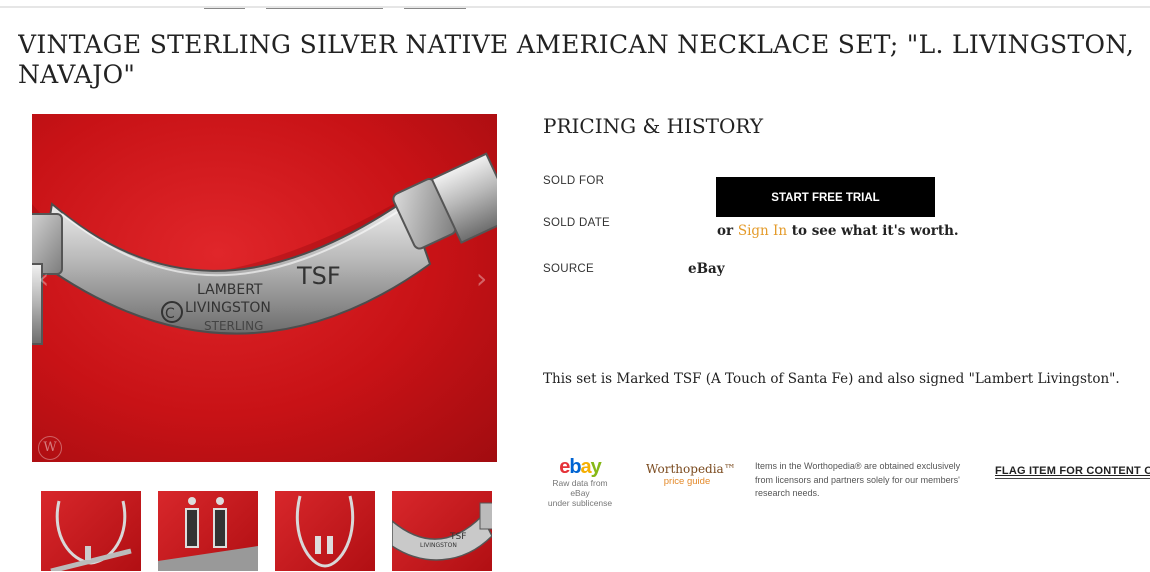  Describe the element at coordinates (208, 534) in the screenshot. I see `thumbnail-2-earrings-icon` at that location.